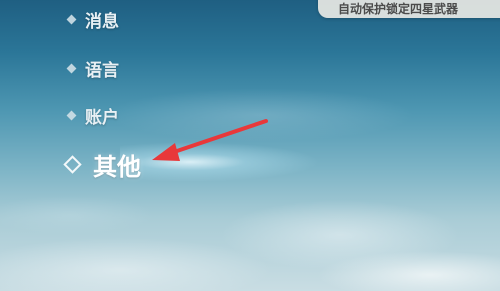  What do you see at coordinates (72, 164) in the screenshot?
I see `diamond-outline-icon` at bounding box center [72, 164].